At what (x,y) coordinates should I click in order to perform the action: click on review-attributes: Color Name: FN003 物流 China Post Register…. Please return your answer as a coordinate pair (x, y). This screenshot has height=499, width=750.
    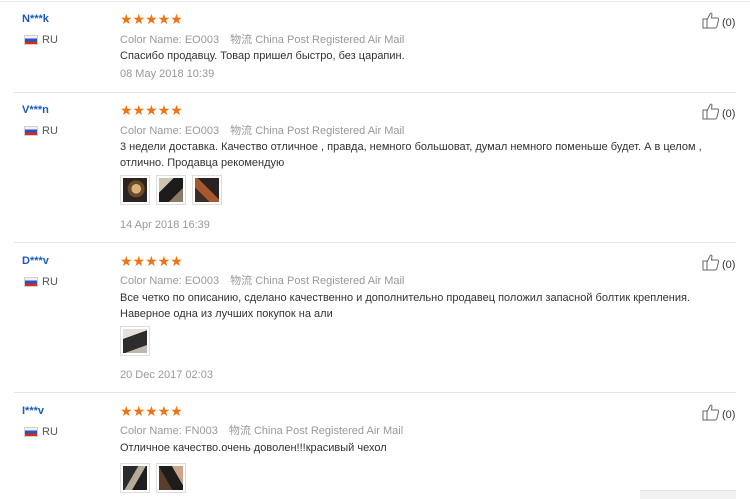
    Looking at the image, I should click on (261, 430).